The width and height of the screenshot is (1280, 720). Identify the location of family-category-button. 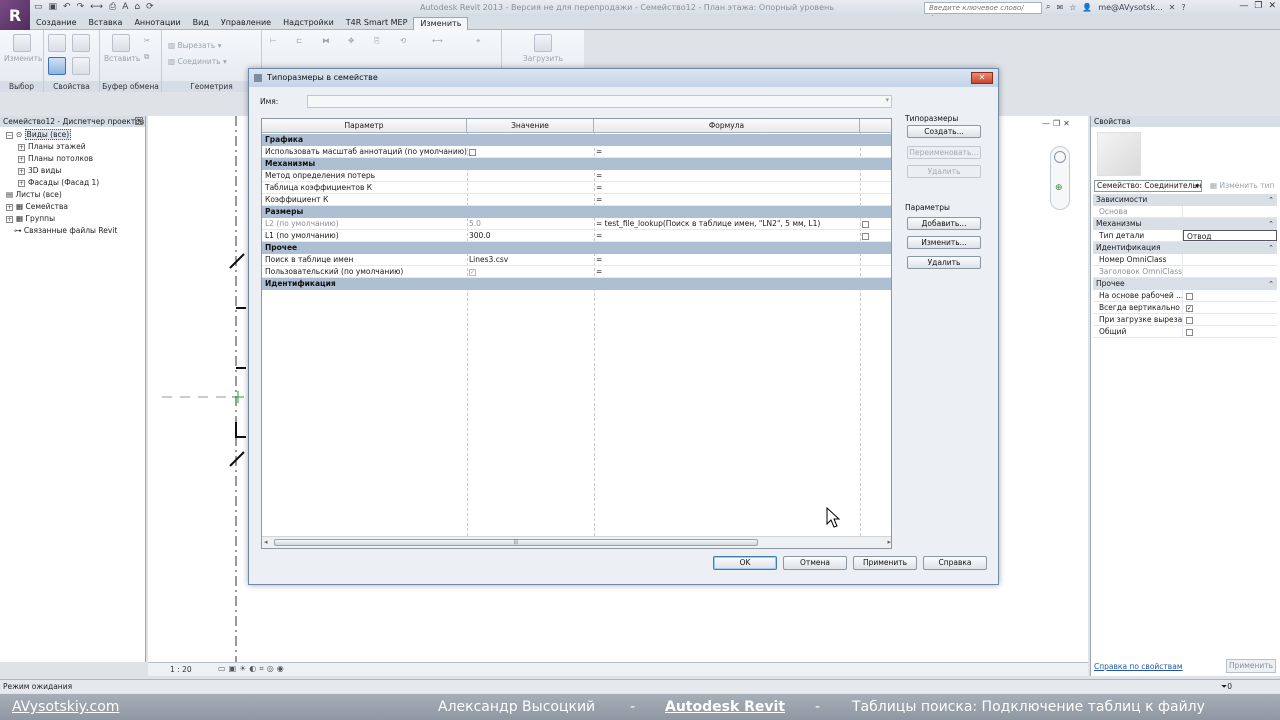
(81, 44).